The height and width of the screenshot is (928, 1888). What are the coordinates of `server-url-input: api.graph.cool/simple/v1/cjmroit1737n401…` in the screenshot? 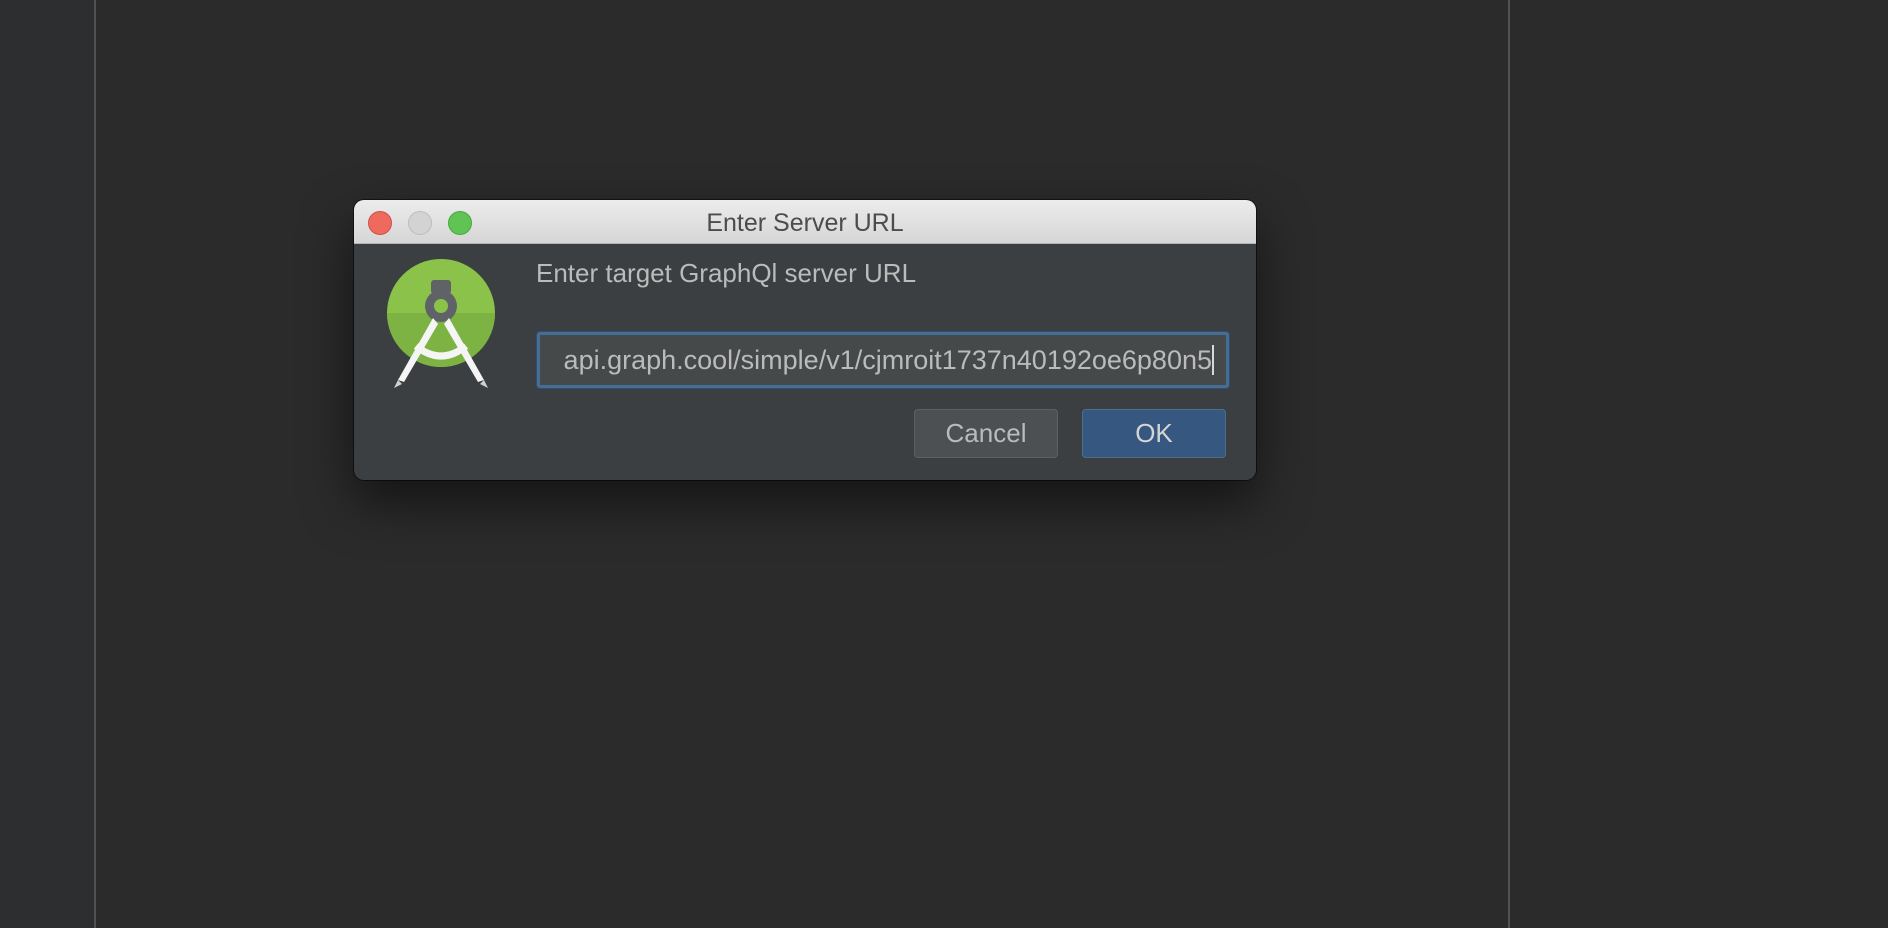 It's located at (883, 360).